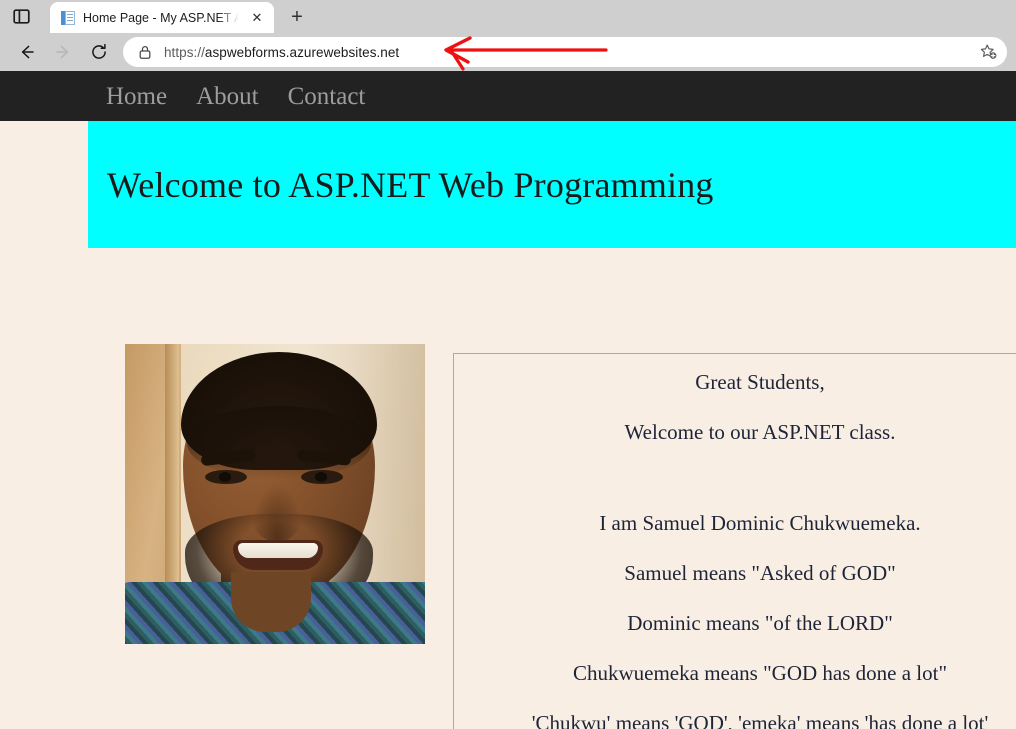 This screenshot has width=1016, height=729. I want to click on back-arrow-icon, so click(27, 52).